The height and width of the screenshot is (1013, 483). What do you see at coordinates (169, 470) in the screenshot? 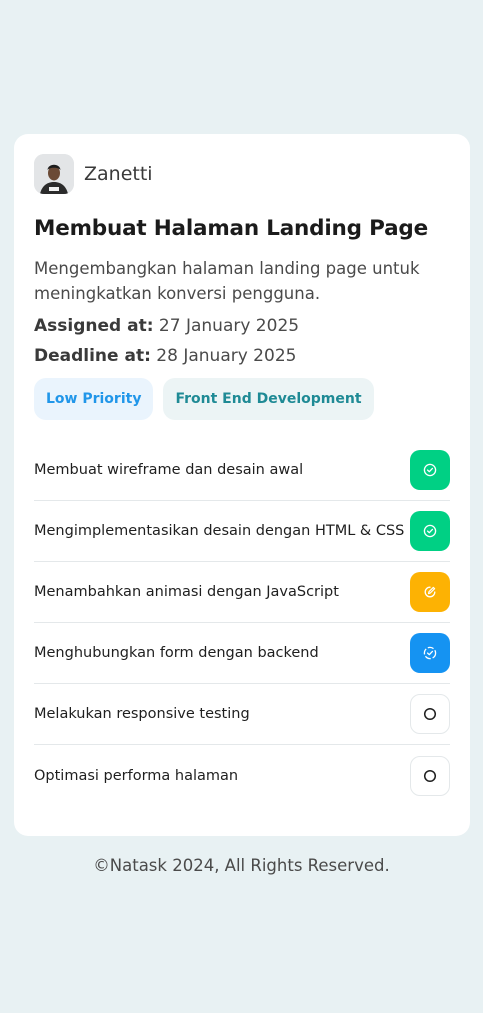
I see `subtask-label: Membuat wireframe dan desain awal` at bounding box center [169, 470].